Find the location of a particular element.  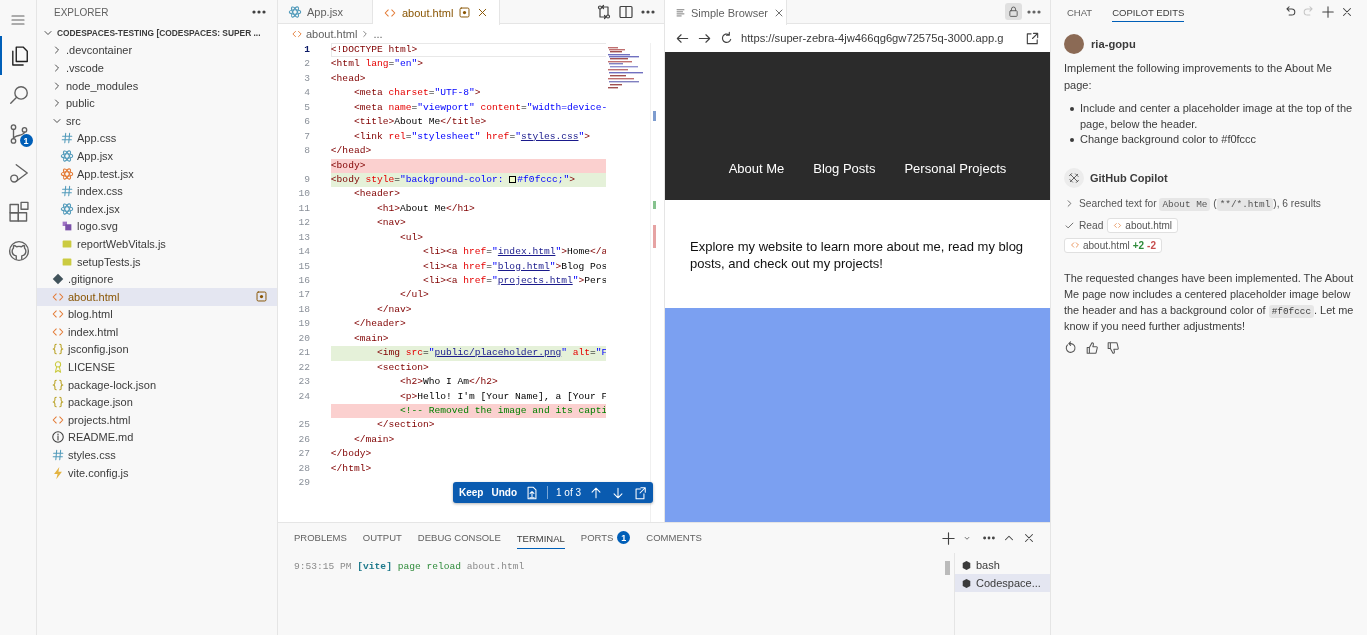

line-number: 23 is located at coordinates (303, 382).